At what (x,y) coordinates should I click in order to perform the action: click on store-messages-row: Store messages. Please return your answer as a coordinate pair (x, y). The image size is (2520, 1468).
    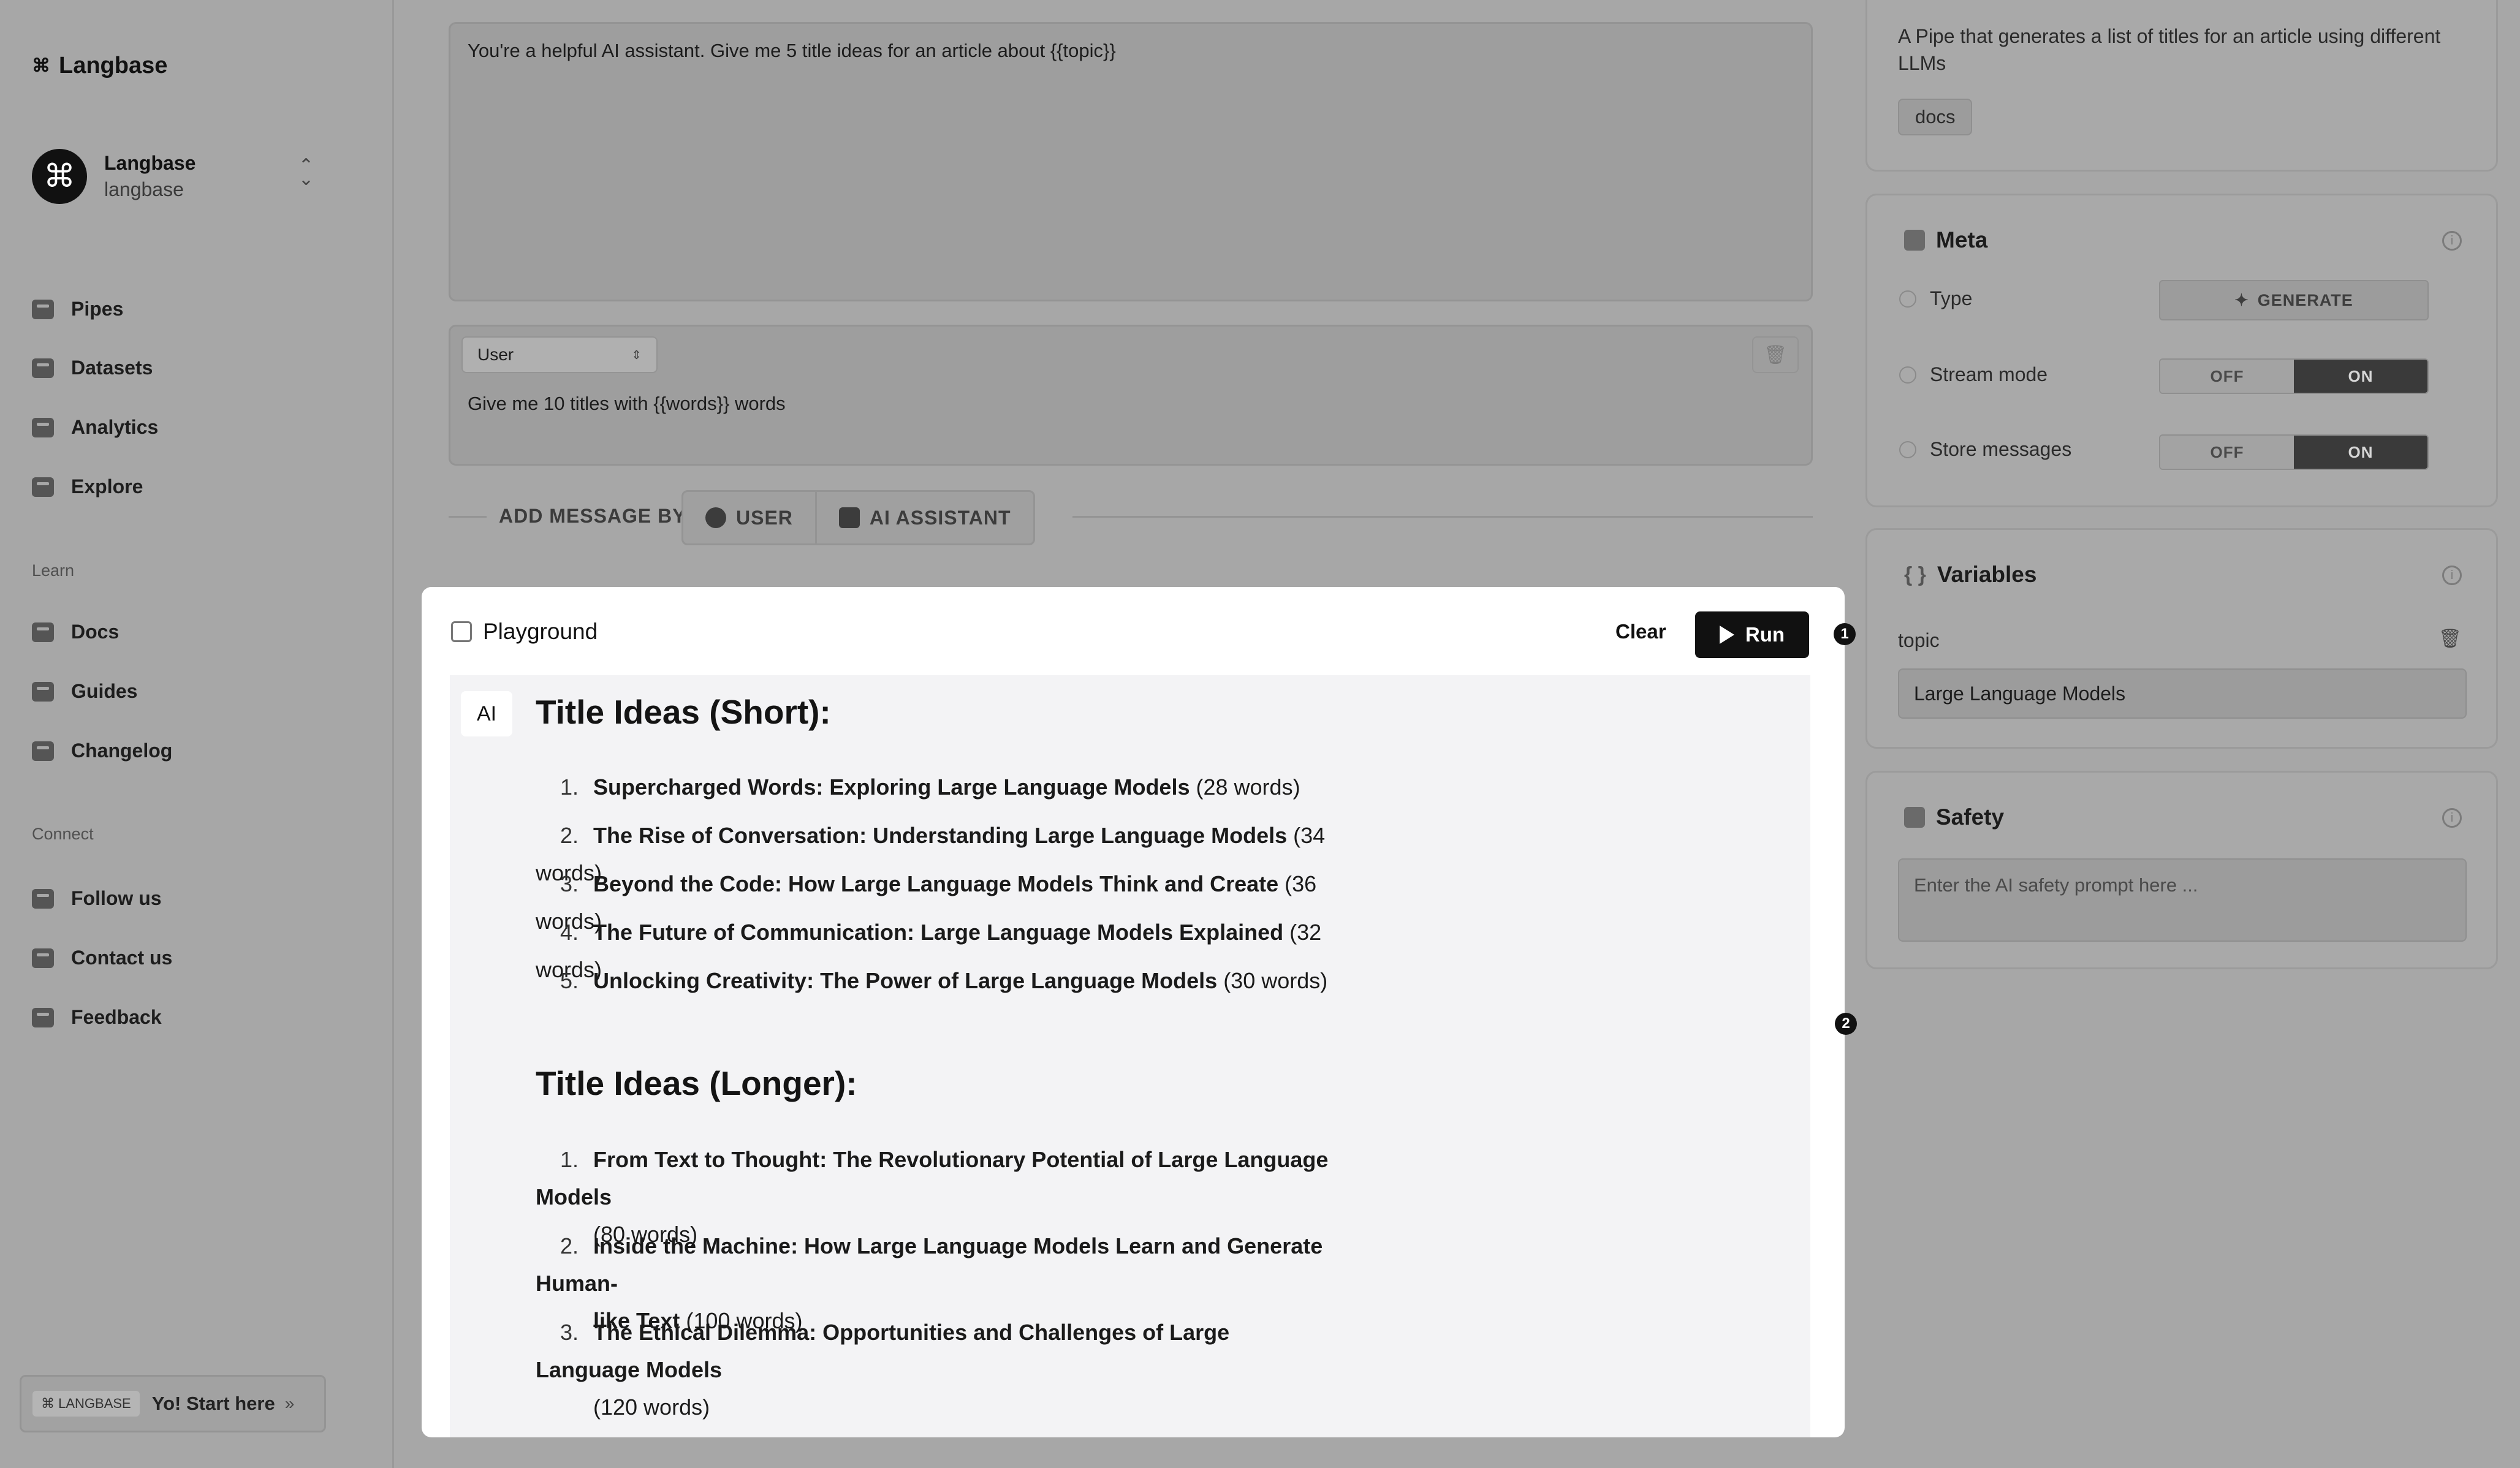
    Looking at the image, I should click on (1985, 449).